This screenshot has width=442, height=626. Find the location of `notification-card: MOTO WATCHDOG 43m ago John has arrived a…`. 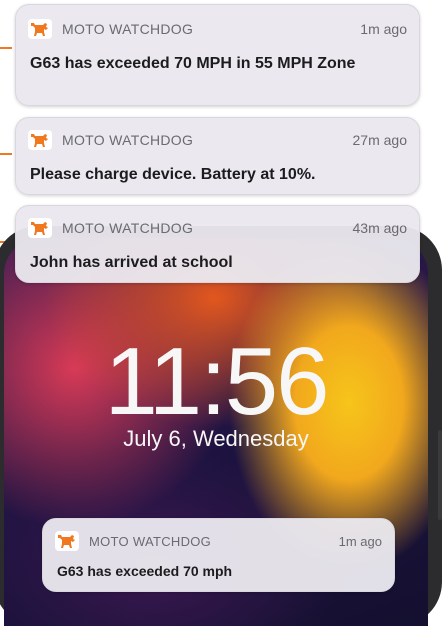

notification-card: MOTO WATCHDOG 43m ago John has arrived a… is located at coordinates (217, 244).